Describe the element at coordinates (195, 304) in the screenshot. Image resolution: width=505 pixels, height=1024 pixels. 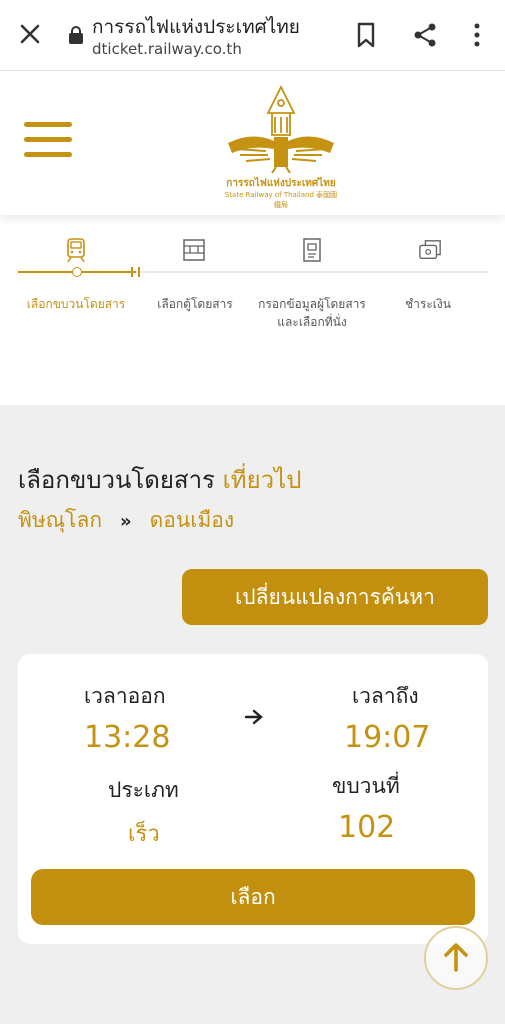
I see `step-label-select-carriage: เลือกตู้โดยสาร` at that location.